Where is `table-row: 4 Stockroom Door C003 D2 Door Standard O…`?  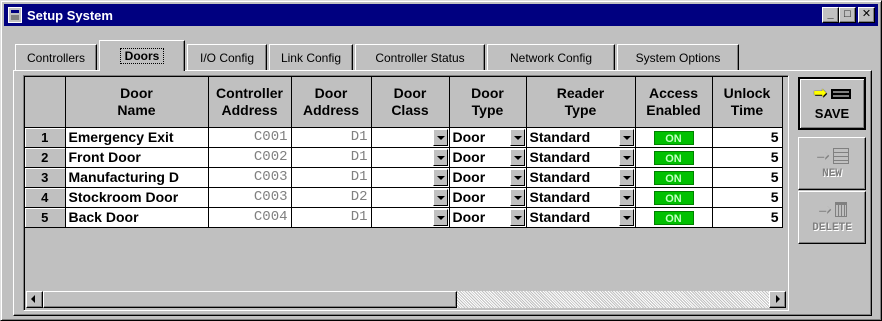
table-row: 4 Stockroom Door C003 D2 Door Standard O… is located at coordinates (404, 197).